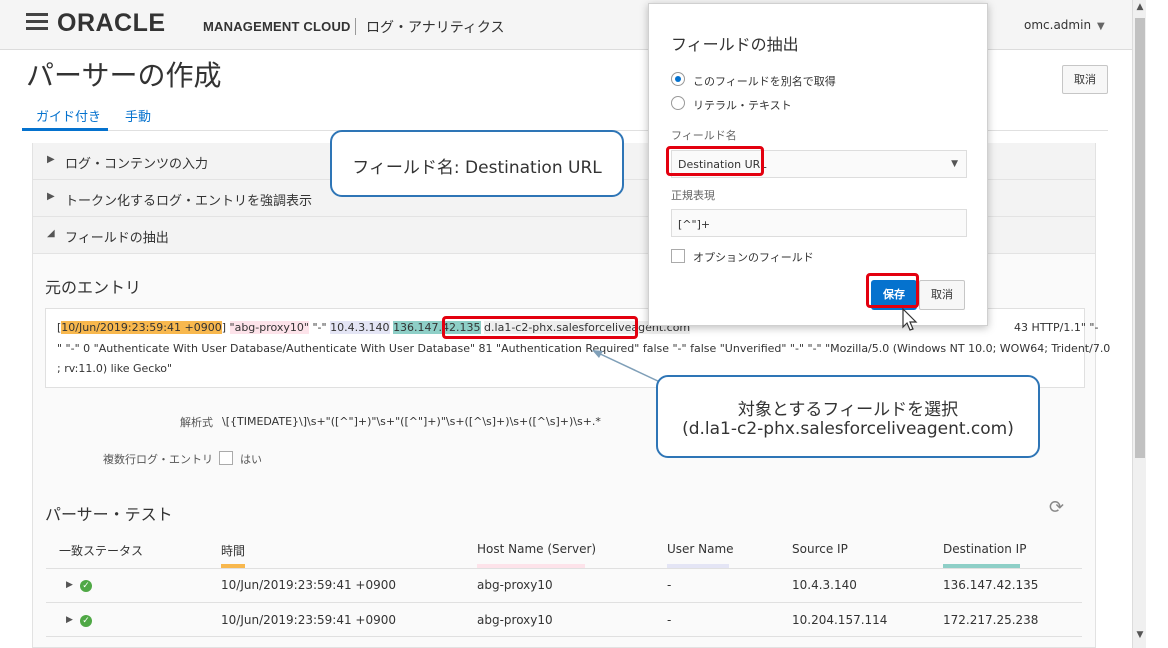 This screenshot has width=1168, height=648. Describe the element at coordinates (109, 514) in the screenshot. I see `parser-test-title: パーサー・テスト` at that location.